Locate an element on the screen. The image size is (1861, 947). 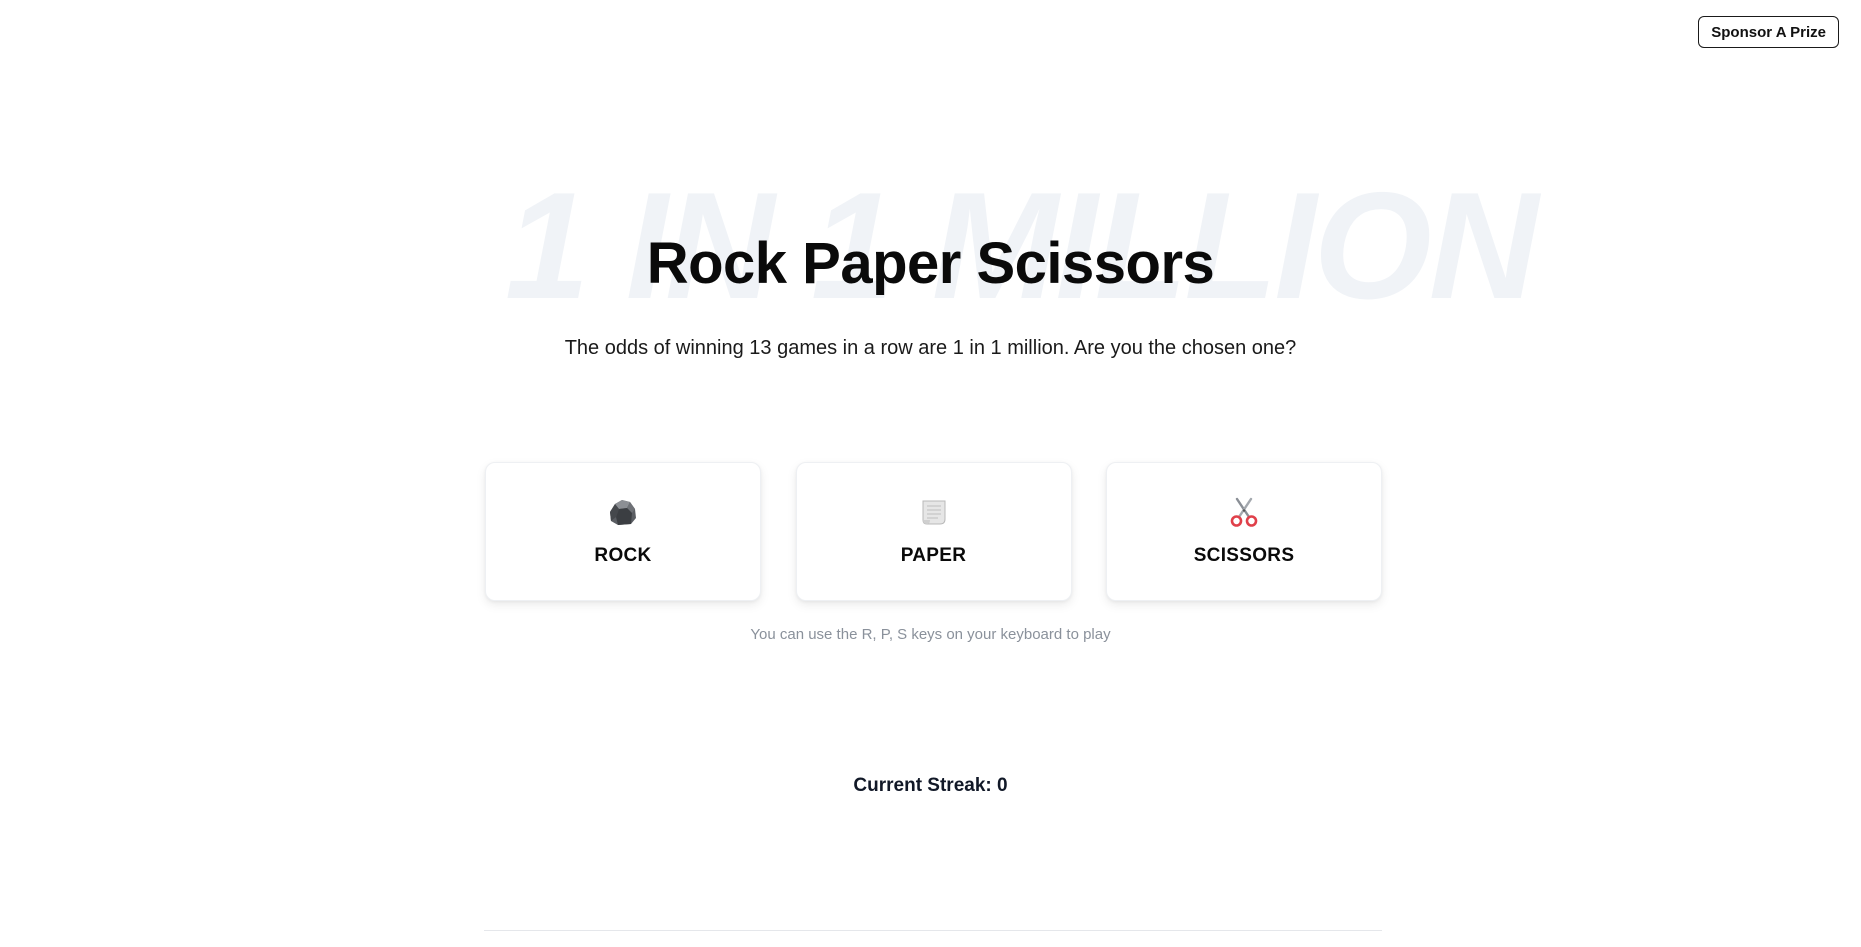
rock-button: ROCK is located at coordinates (623, 531).